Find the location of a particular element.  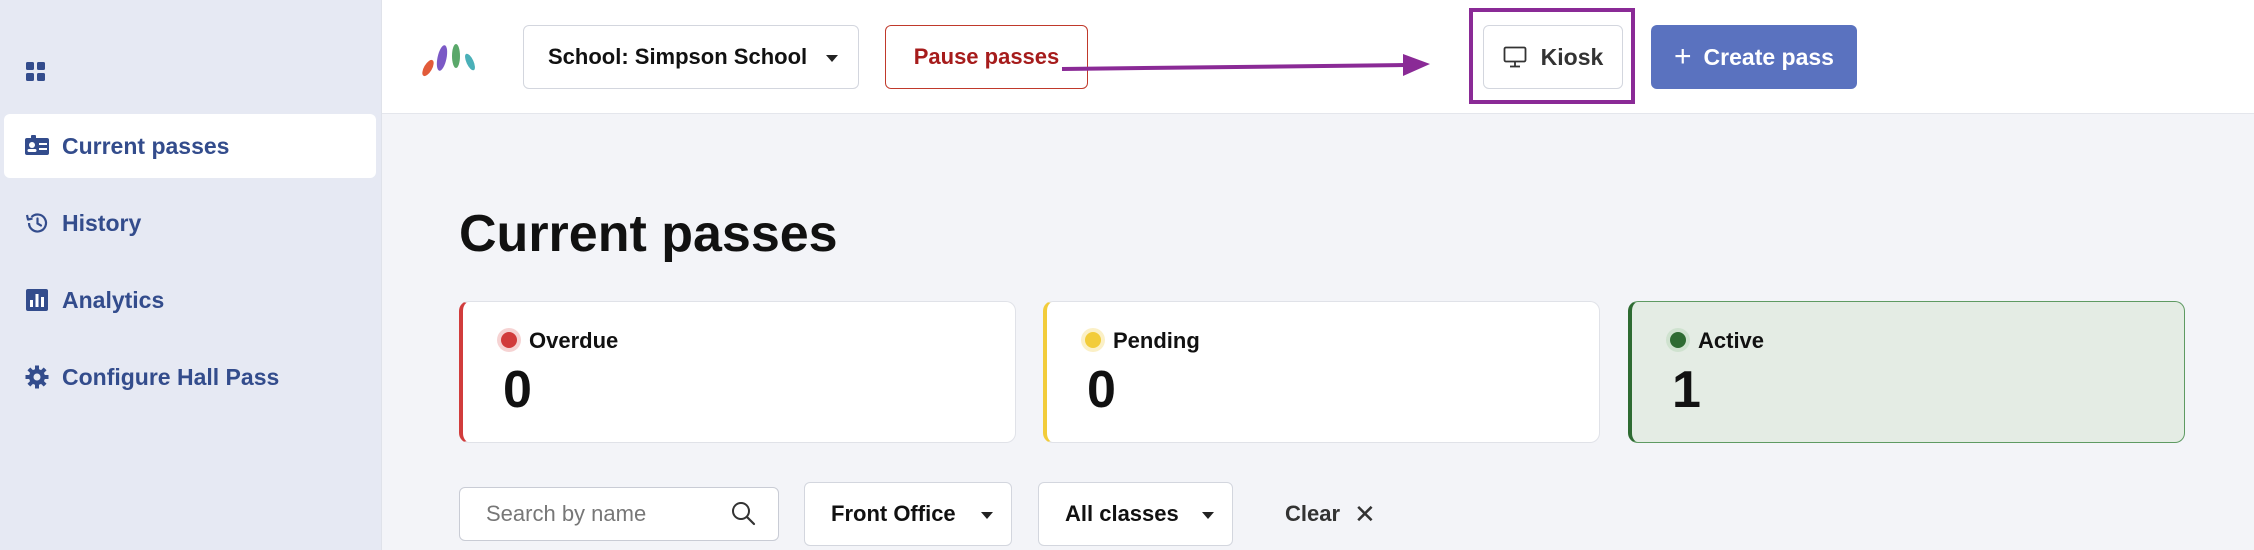

card-count: 1 is located at coordinates (1686, 390).